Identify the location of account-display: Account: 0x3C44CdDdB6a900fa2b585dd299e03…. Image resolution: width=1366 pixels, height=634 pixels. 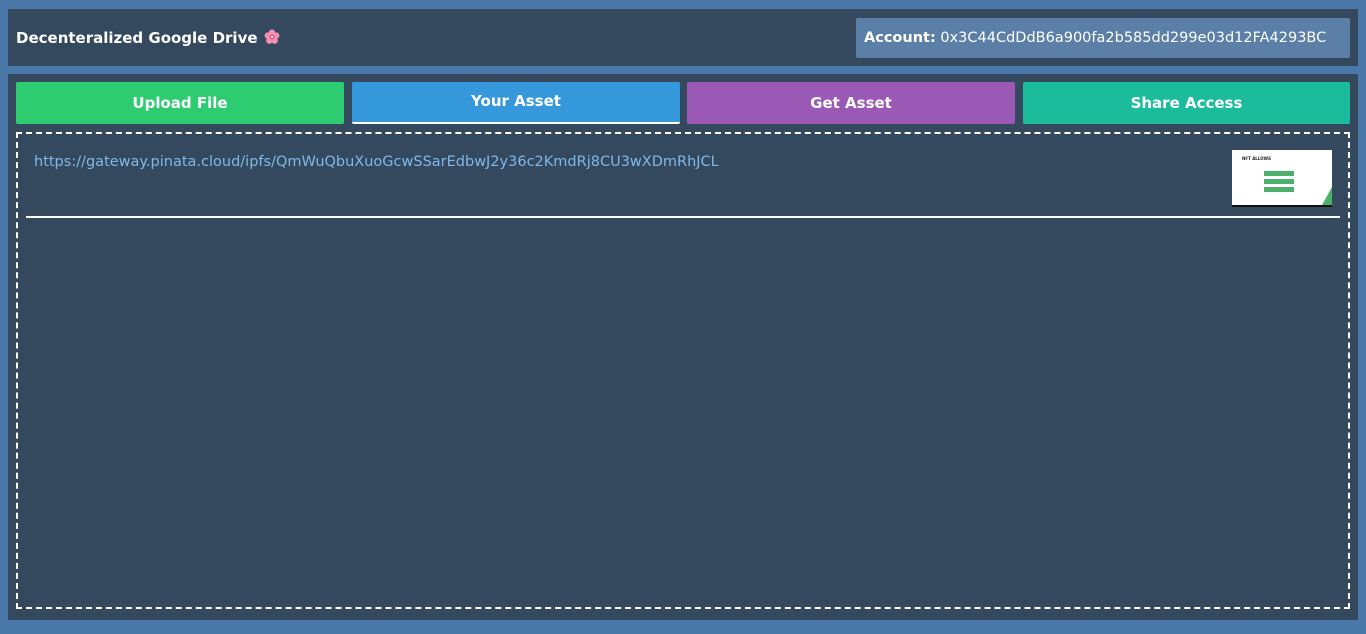
(1103, 38).